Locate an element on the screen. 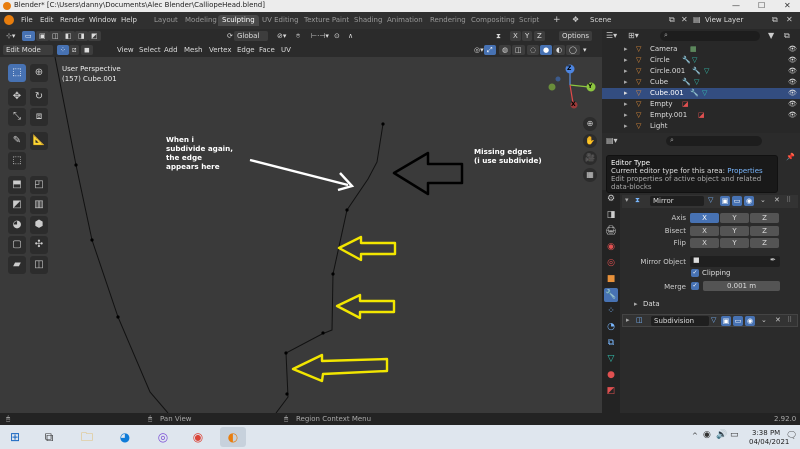 The height and width of the screenshot is (449, 800). outliner-item-circle: ▸ ▽ Circle 🔧 ▽ 👁 is located at coordinates (701, 60).